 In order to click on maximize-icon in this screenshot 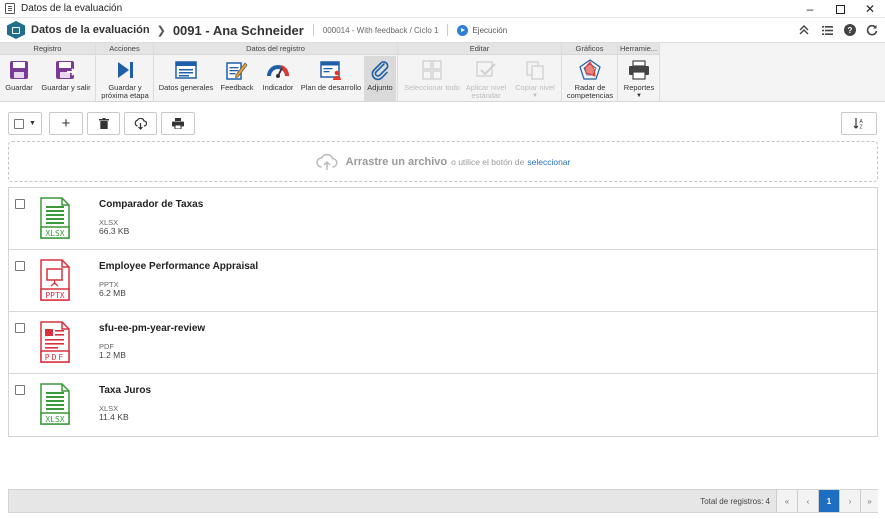, I will do `click(840, 9)`.